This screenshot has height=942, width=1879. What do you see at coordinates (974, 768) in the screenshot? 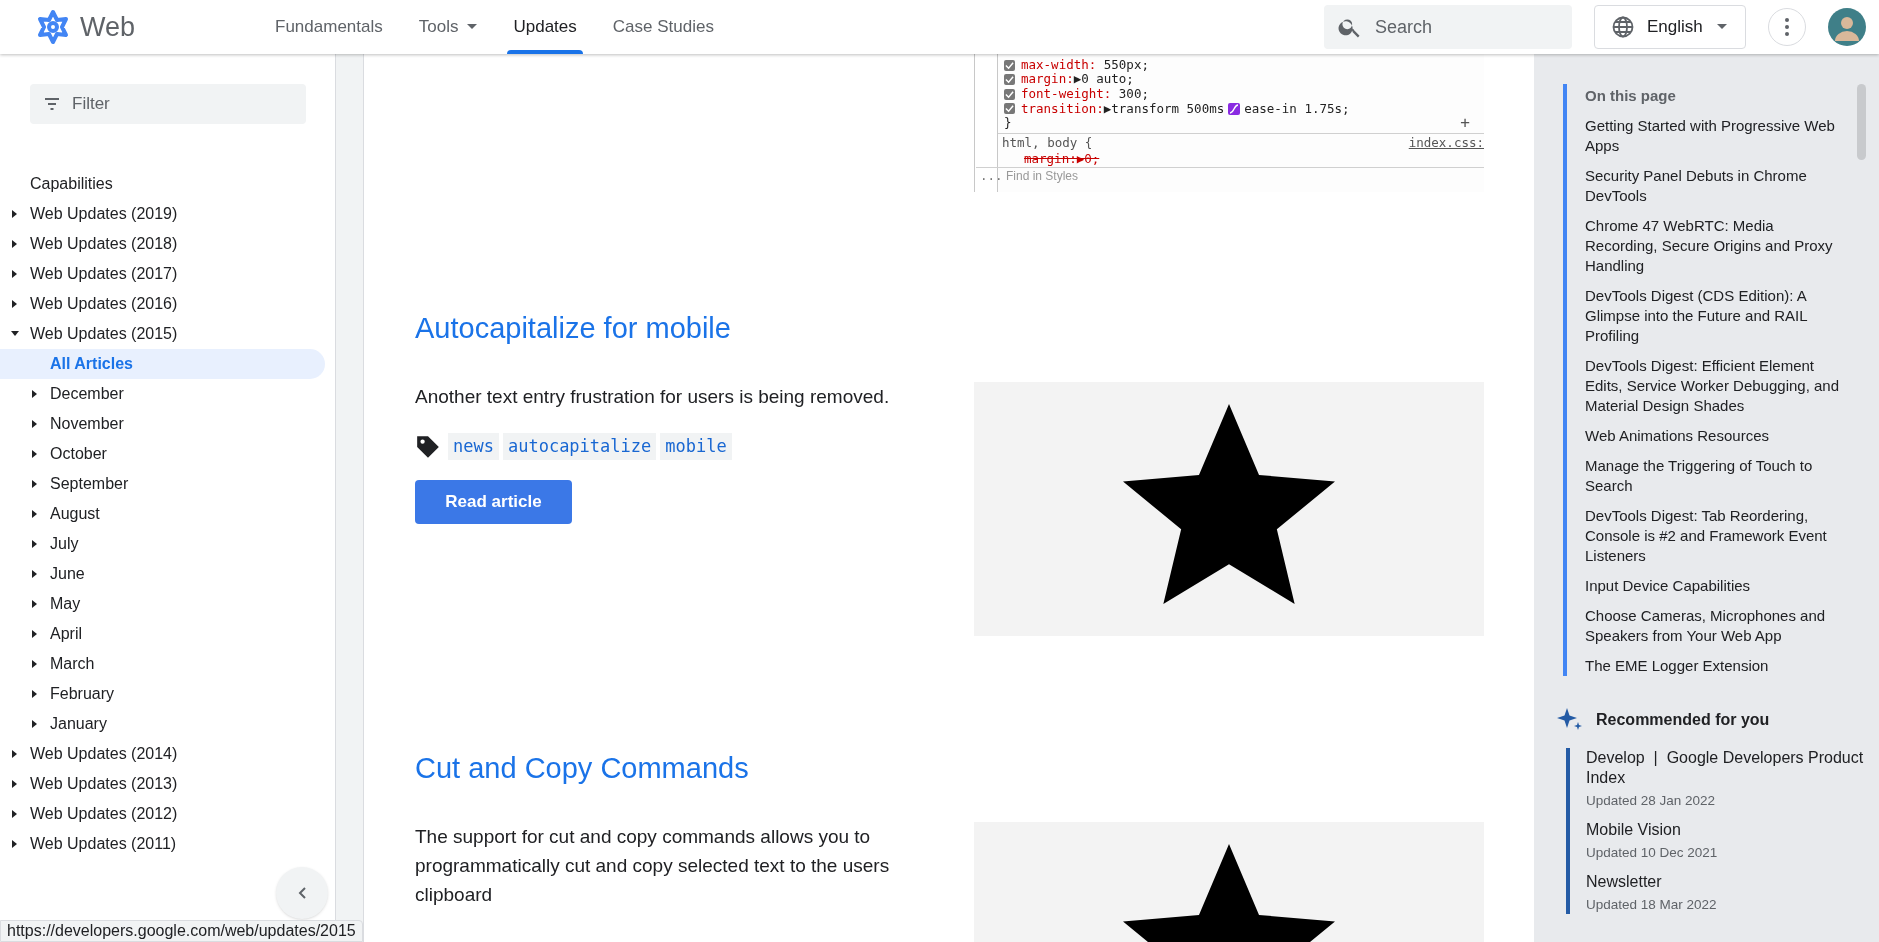
I see `article-title: Cut and Copy Commands` at bounding box center [974, 768].